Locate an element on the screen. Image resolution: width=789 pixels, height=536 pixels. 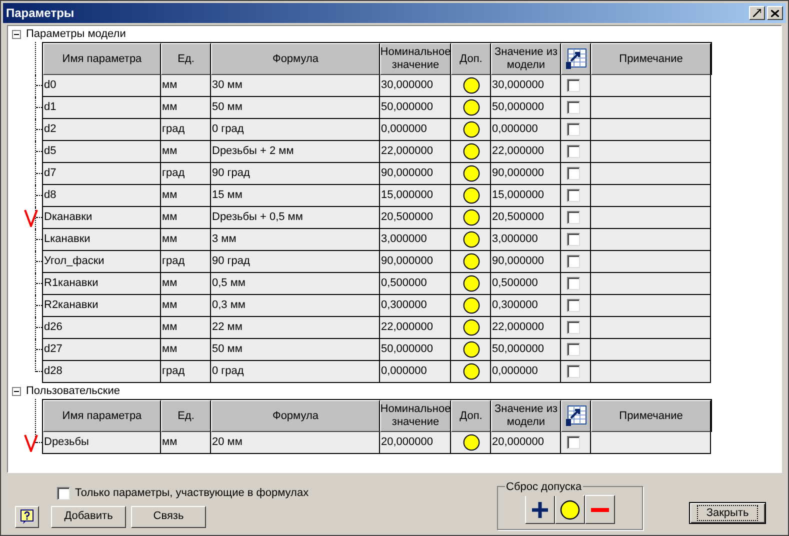
table-cell: d28 is located at coordinates (102, 372).